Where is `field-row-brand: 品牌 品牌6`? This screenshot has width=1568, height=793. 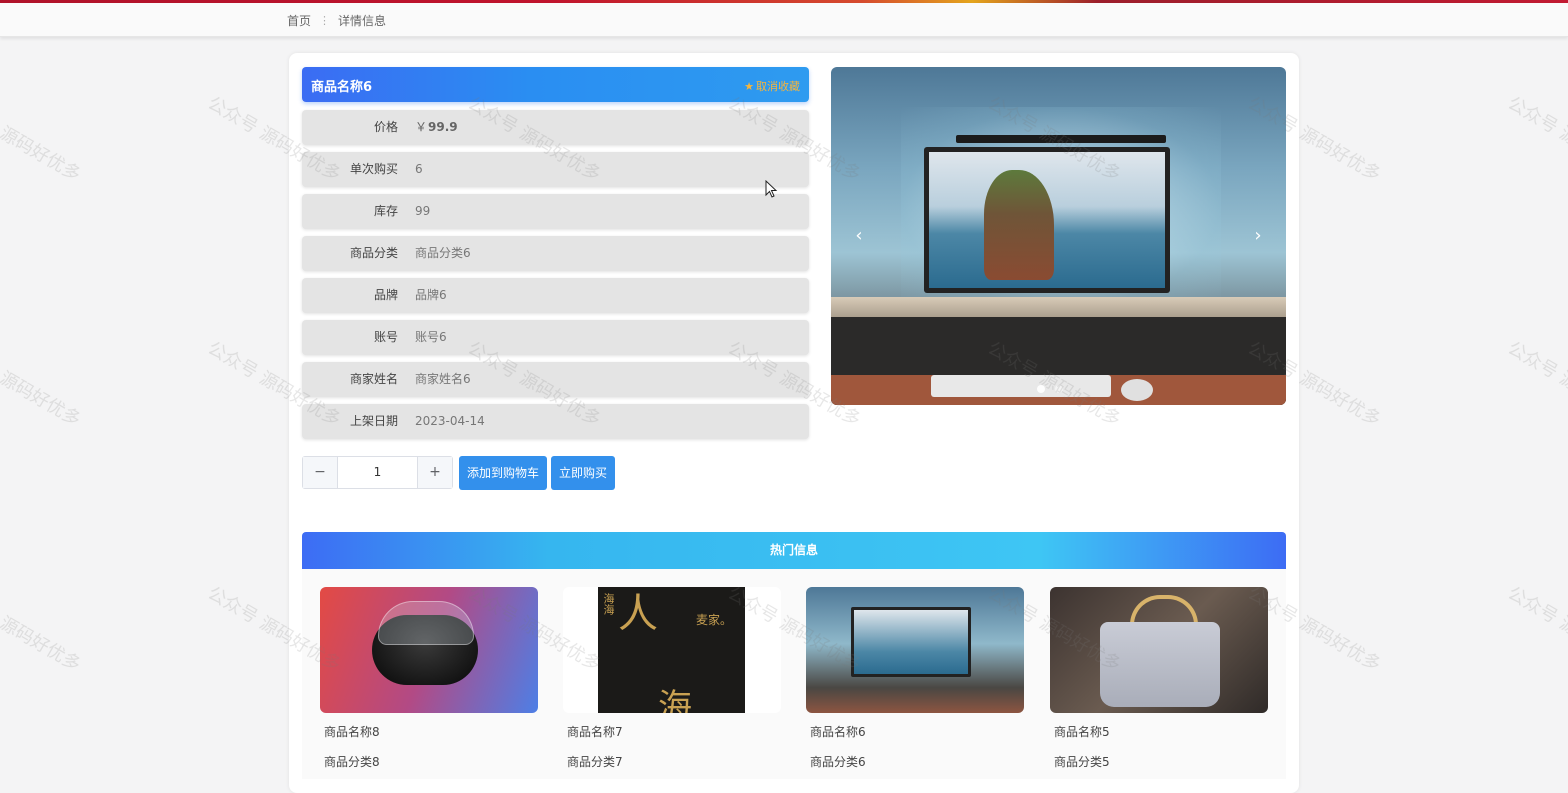
field-row-brand: 品牌 品牌6 is located at coordinates (555, 295).